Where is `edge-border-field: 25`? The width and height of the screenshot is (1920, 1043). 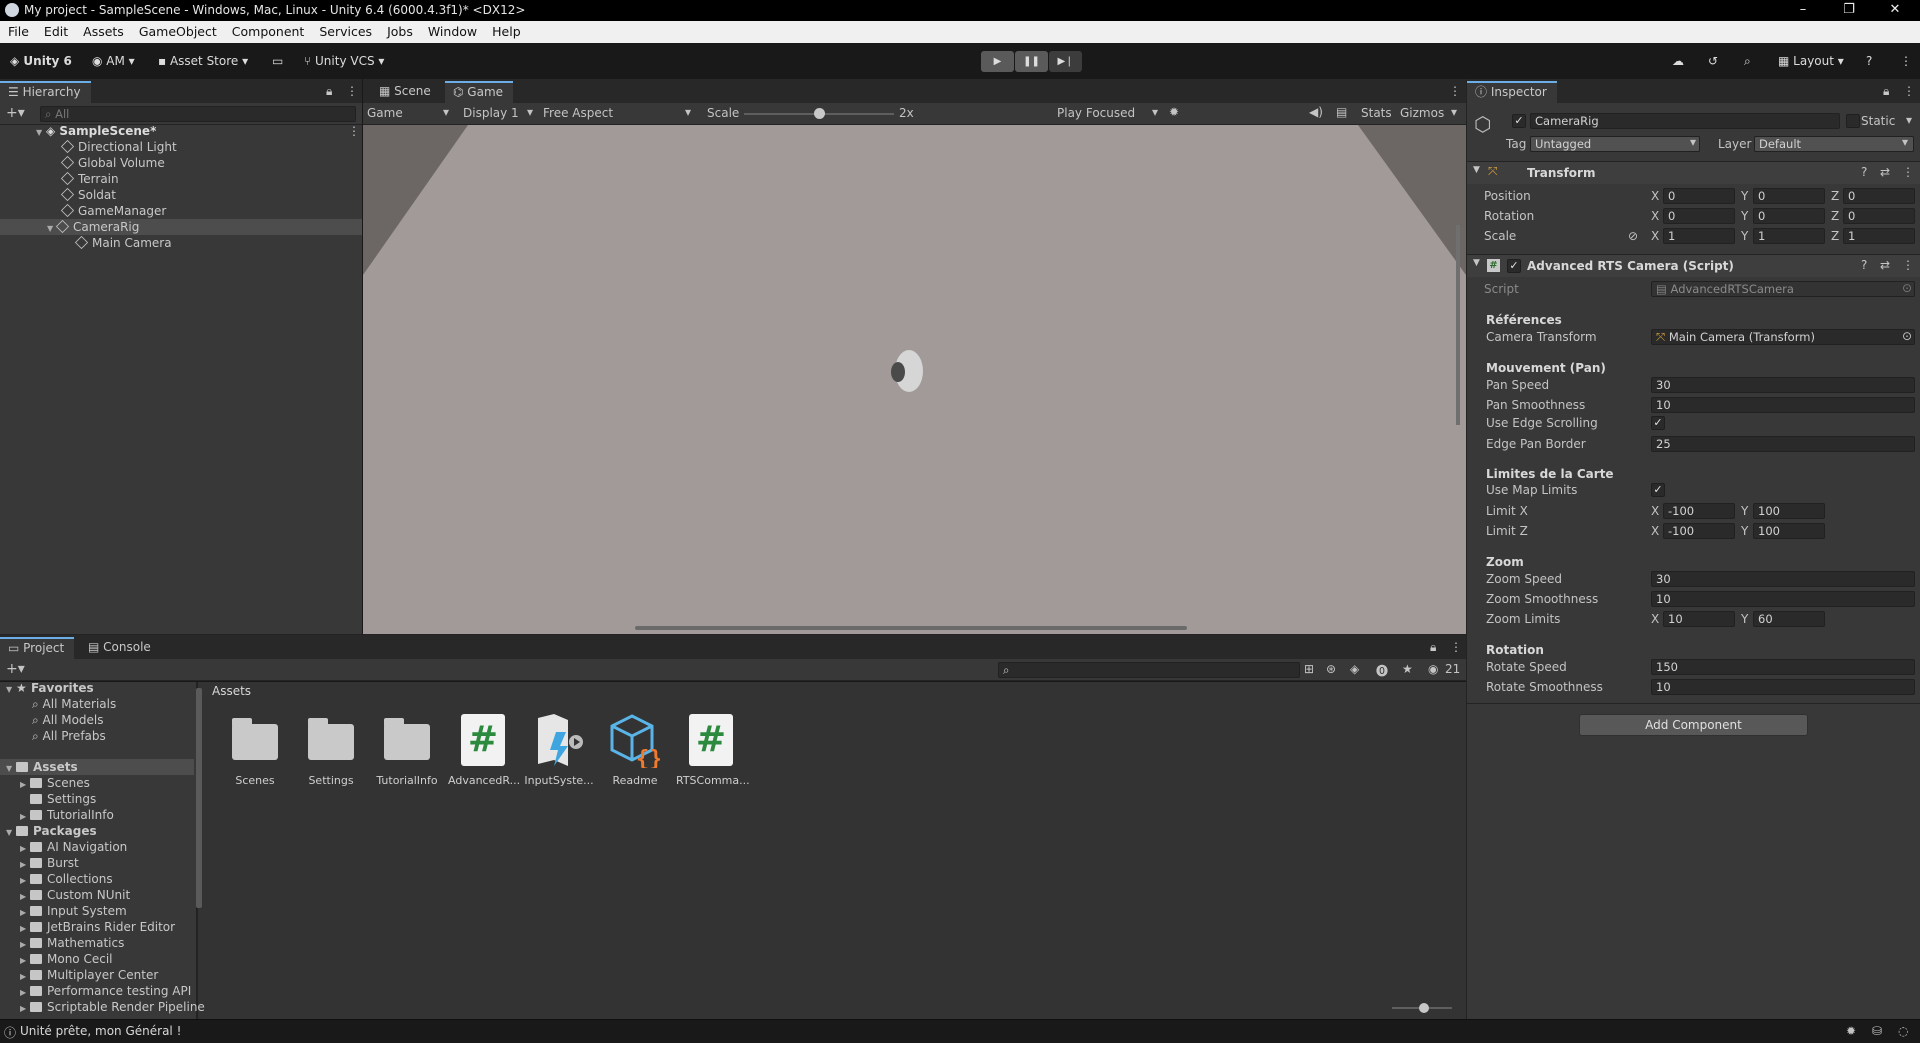 edge-border-field: 25 is located at coordinates (1783, 444).